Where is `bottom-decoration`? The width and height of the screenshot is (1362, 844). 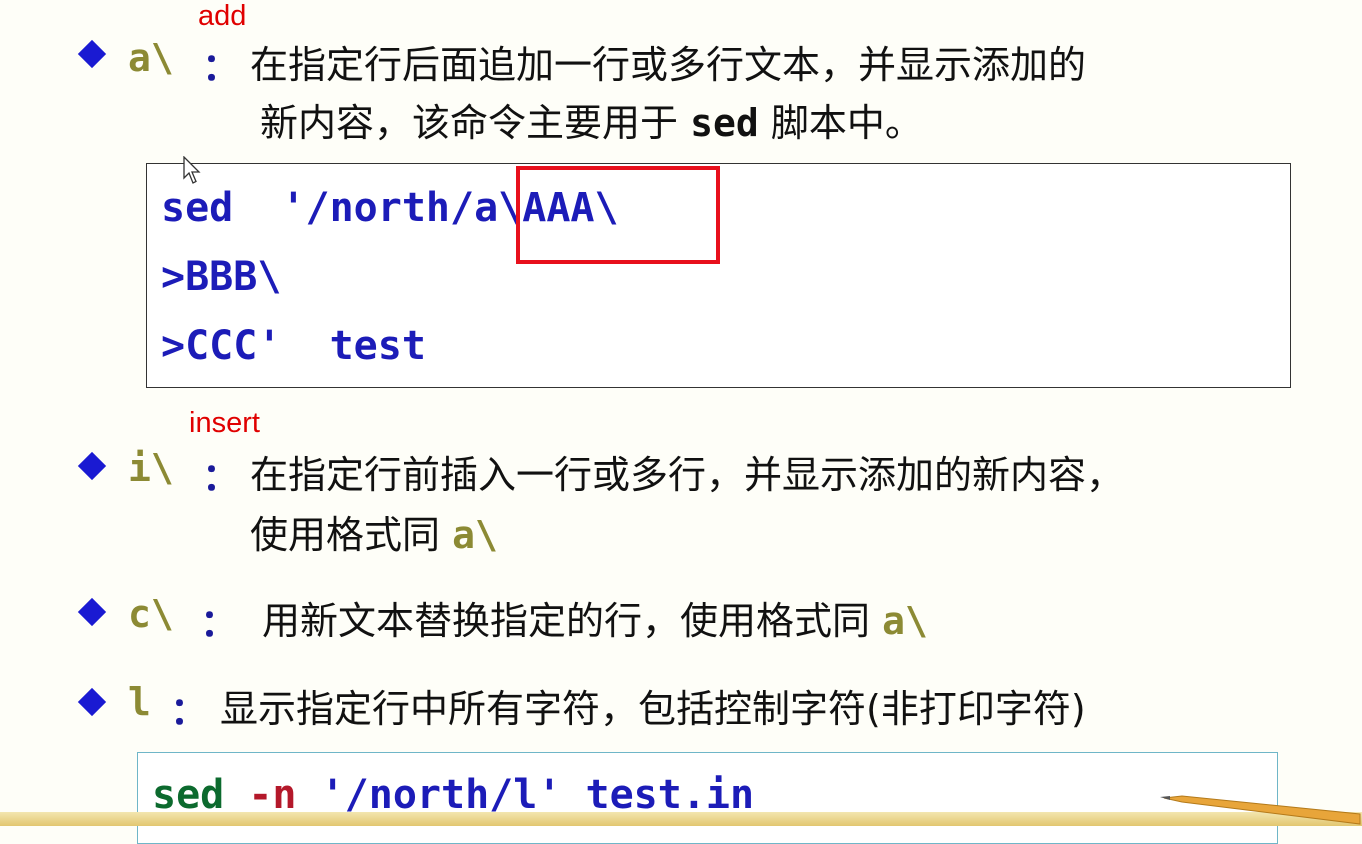
bottom-decoration is located at coordinates (681, 819).